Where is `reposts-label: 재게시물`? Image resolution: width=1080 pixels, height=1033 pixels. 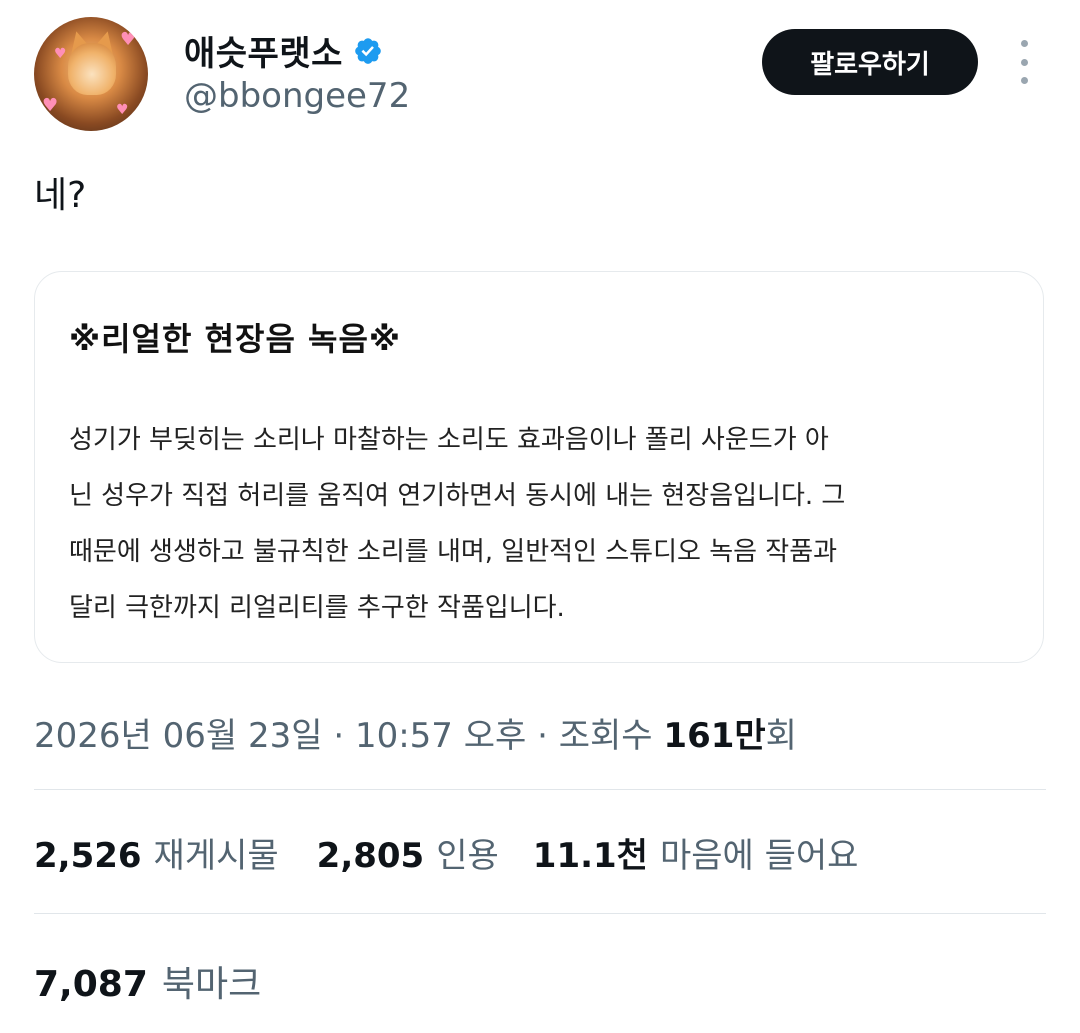
reposts-label: 재게시물 is located at coordinates (216, 856).